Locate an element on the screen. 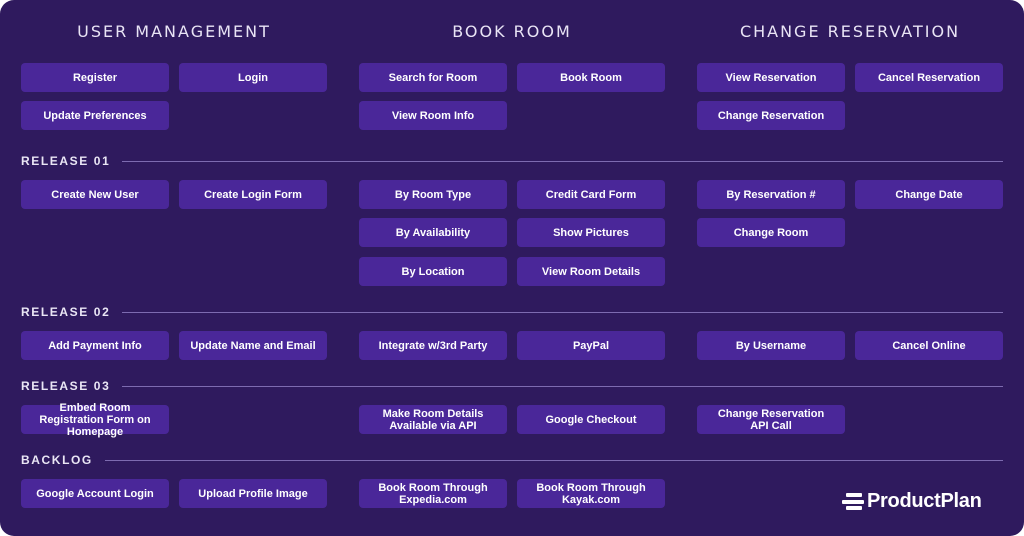 The width and height of the screenshot is (1024, 536). story-card: View Room Details is located at coordinates (591, 271).